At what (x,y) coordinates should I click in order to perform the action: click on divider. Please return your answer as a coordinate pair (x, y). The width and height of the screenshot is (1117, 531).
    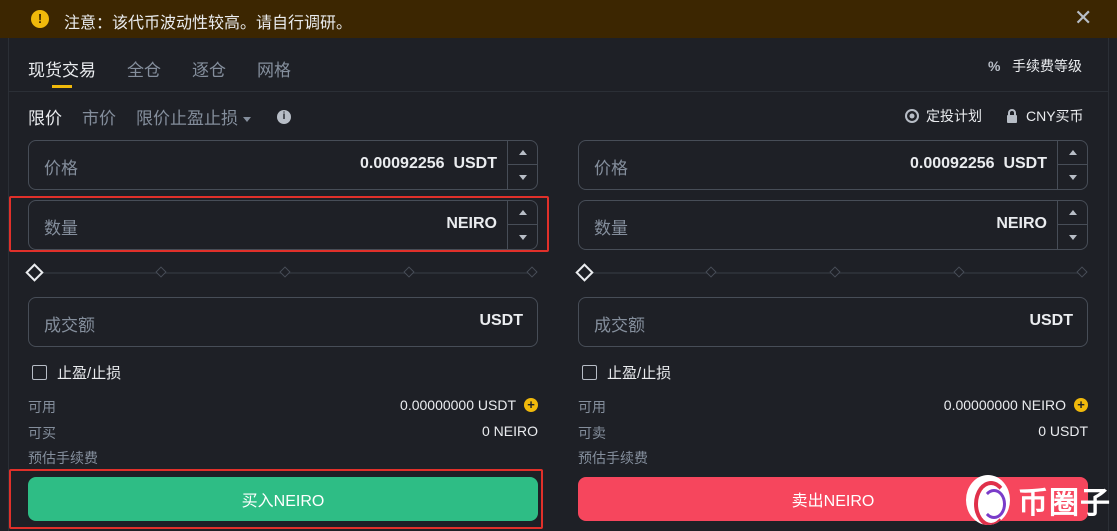
    Looking at the image, I should click on (558, 91).